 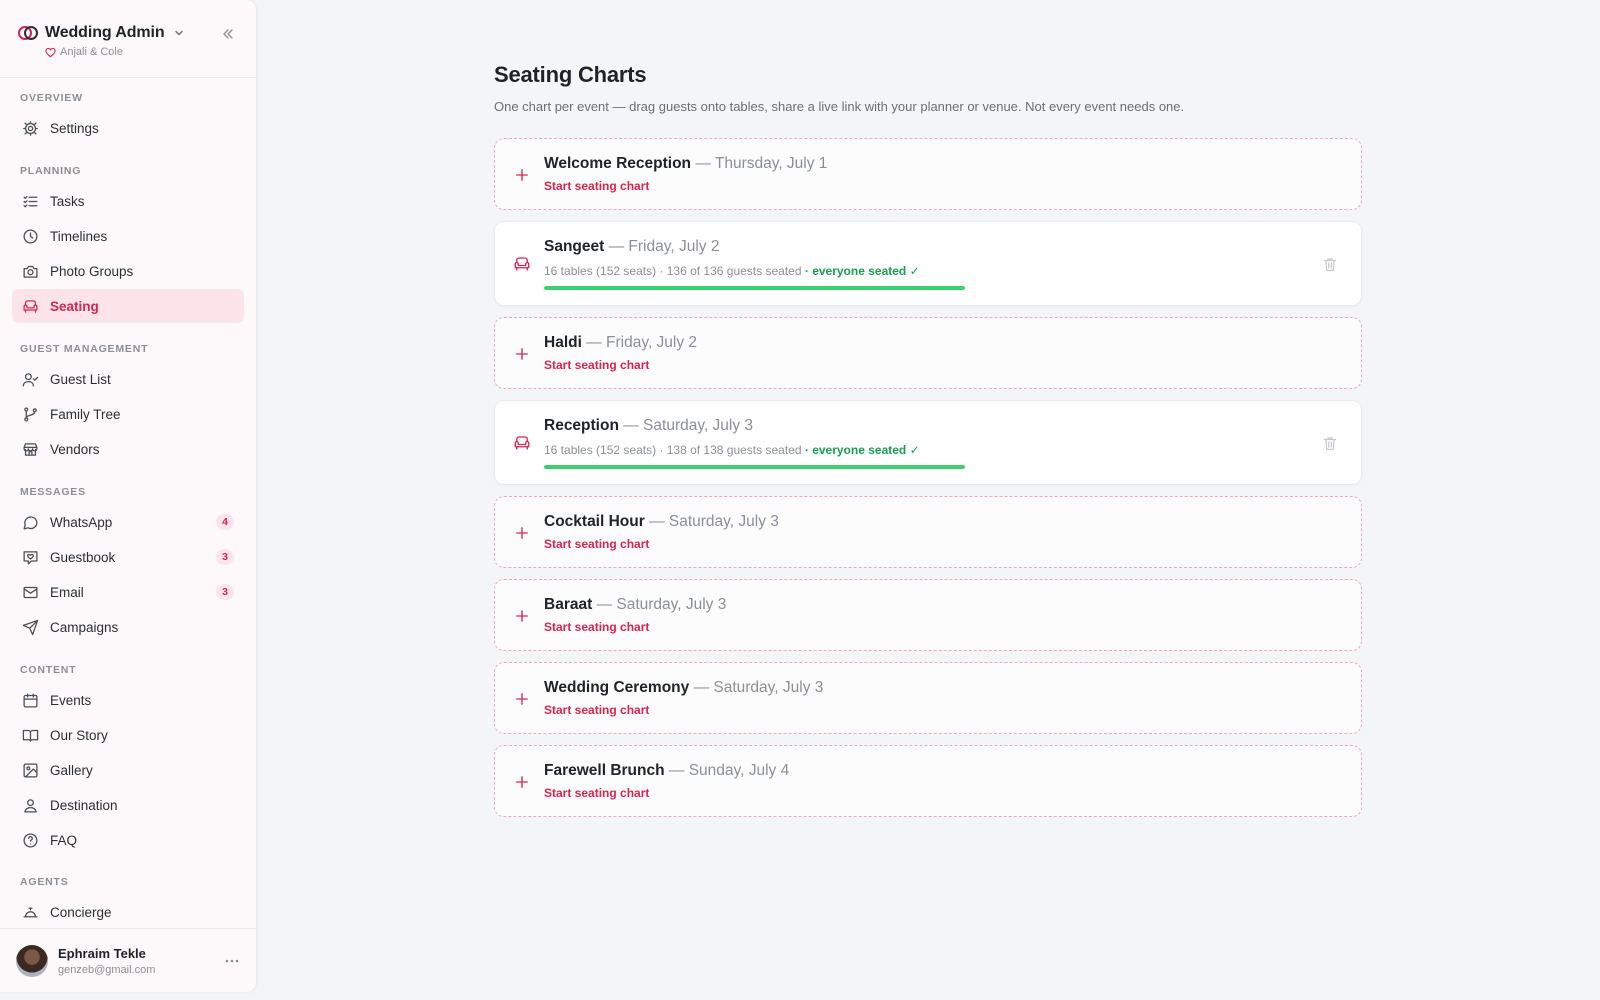 I want to click on user-profile: Ephraim Tekle genzeb@gmail.com, so click(x=128, y=960).